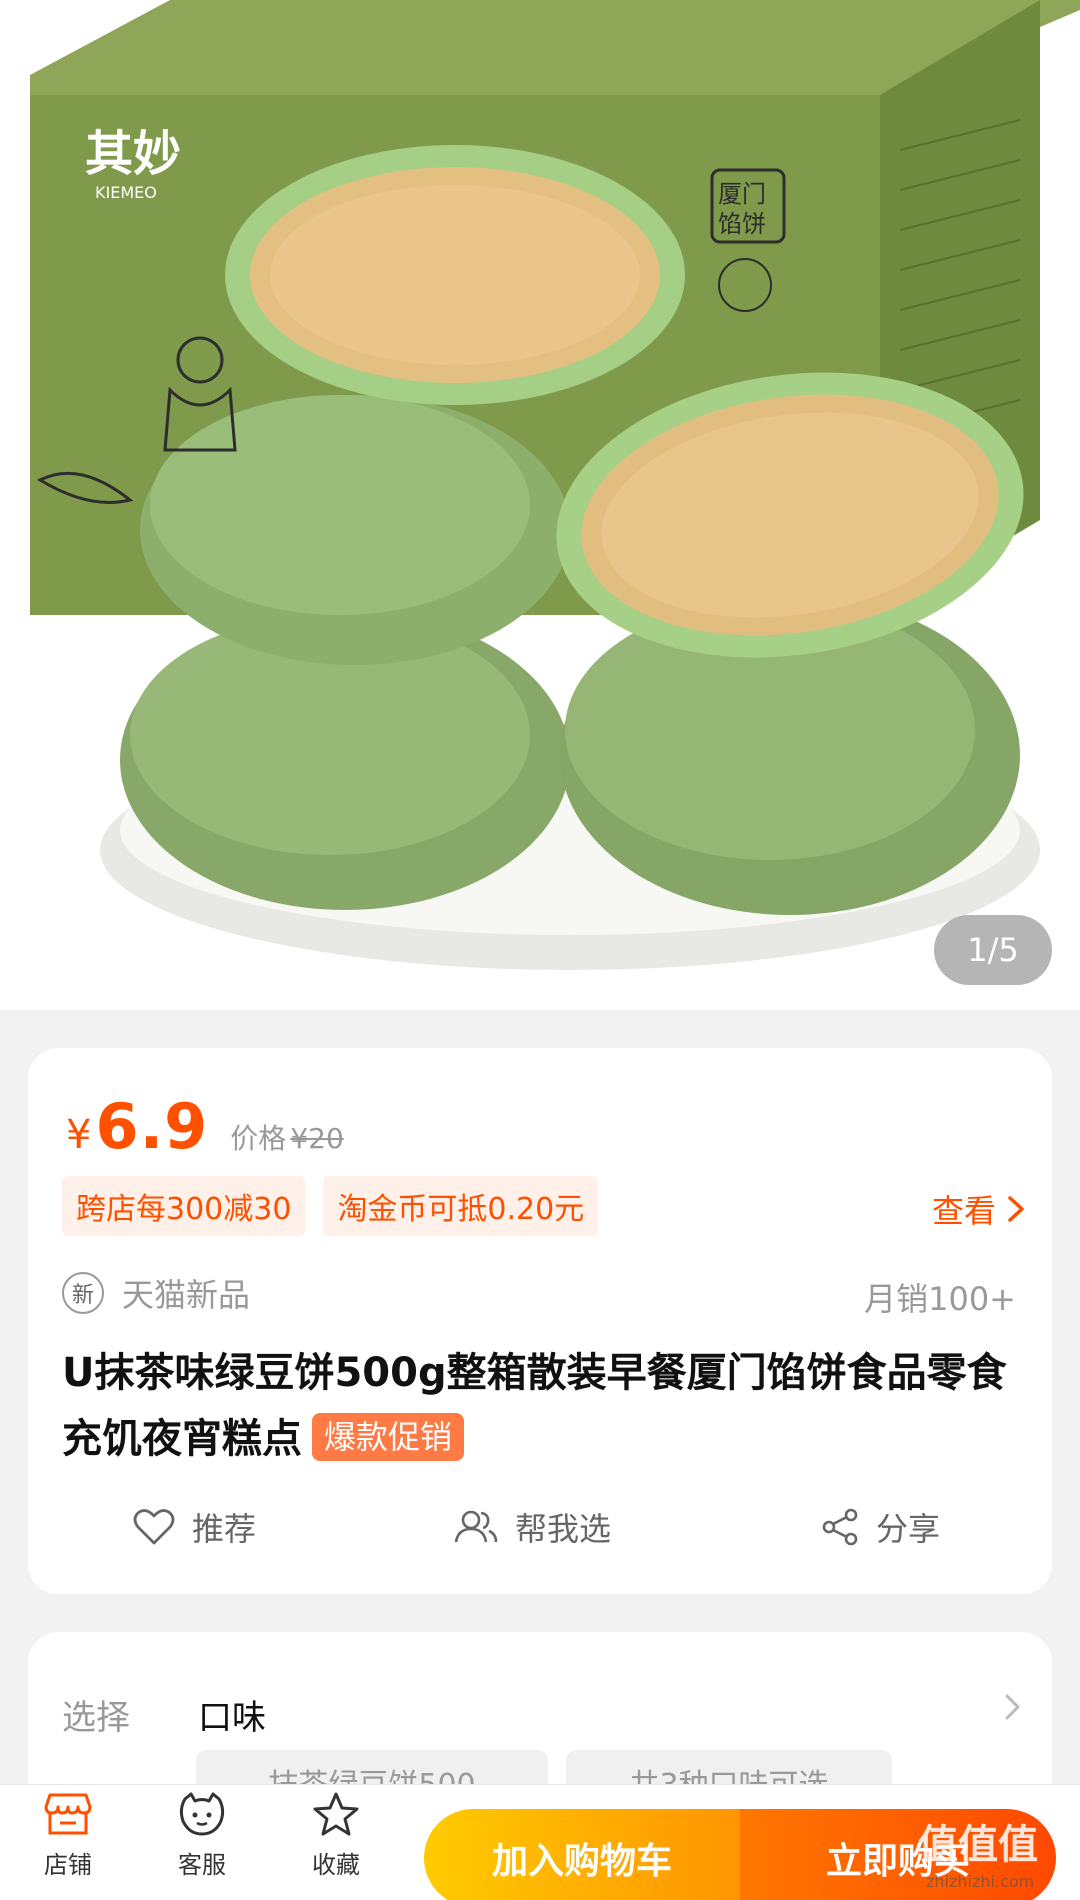 This screenshot has width=1080, height=1900. Describe the element at coordinates (993, 950) in the screenshot. I see `image-counter: 1/5` at that location.